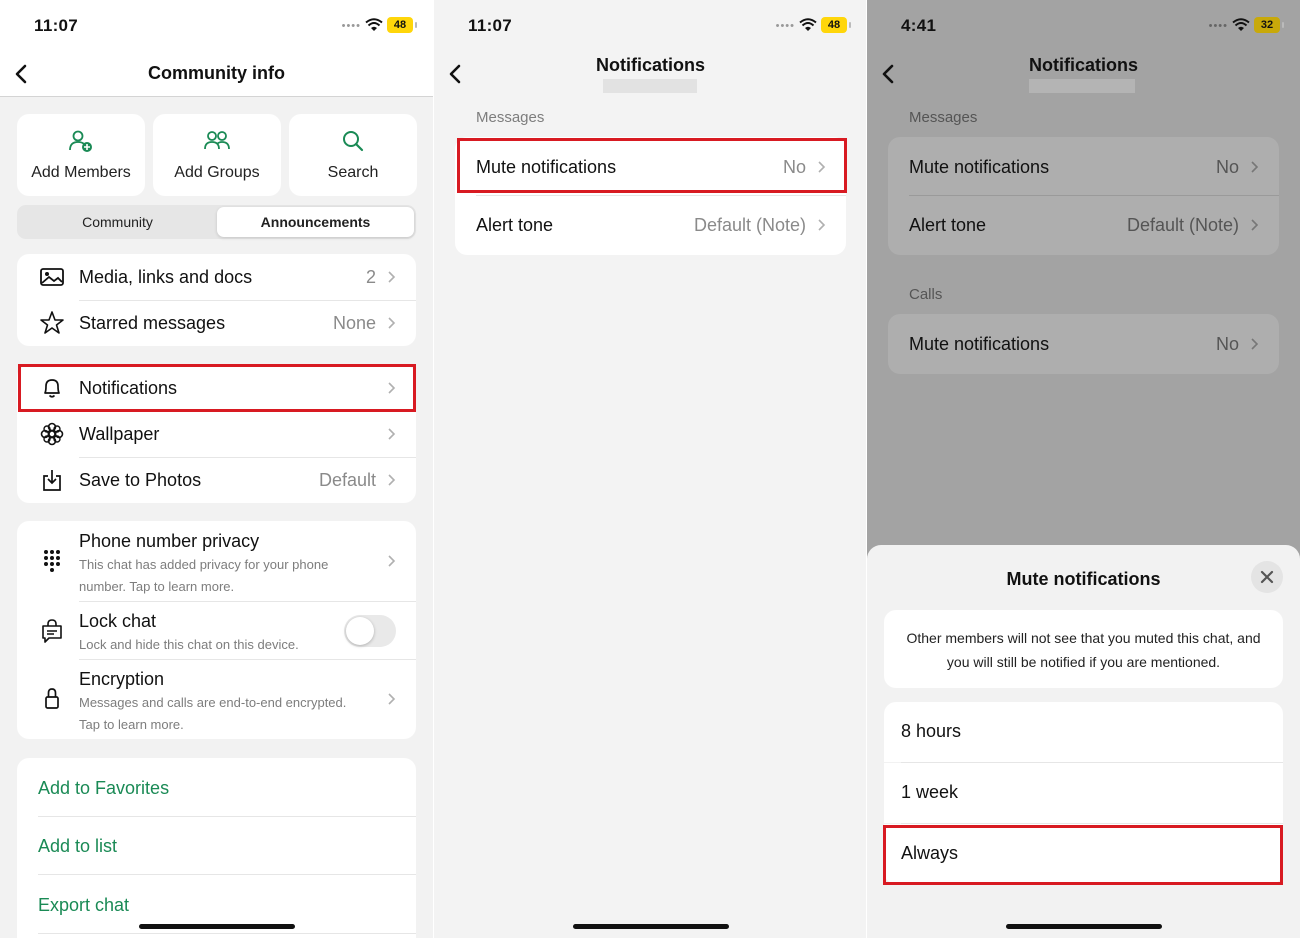 The height and width of the screenshot is (938, 1300). I want to click on home-indicator, so click(650, 926).